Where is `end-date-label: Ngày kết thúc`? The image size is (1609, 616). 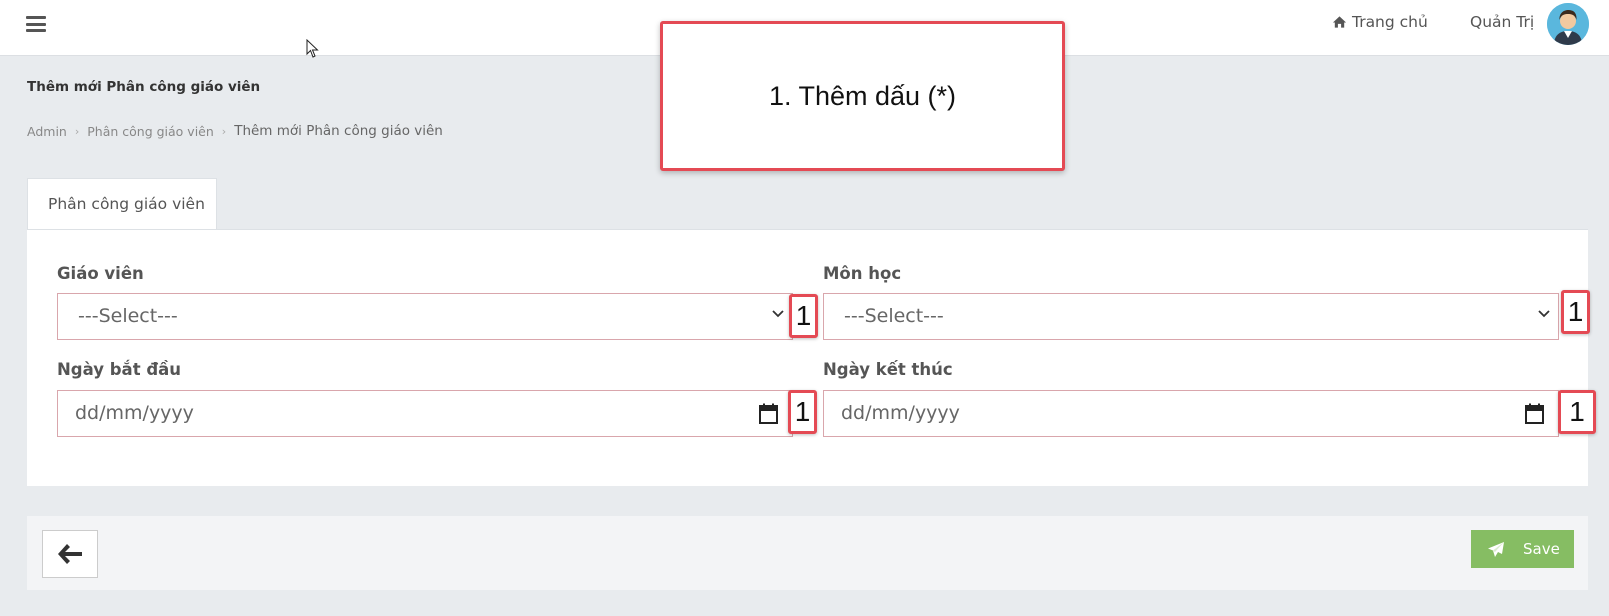
end-date-label: Ngày kết thúc is located at coordinates (888, 369).